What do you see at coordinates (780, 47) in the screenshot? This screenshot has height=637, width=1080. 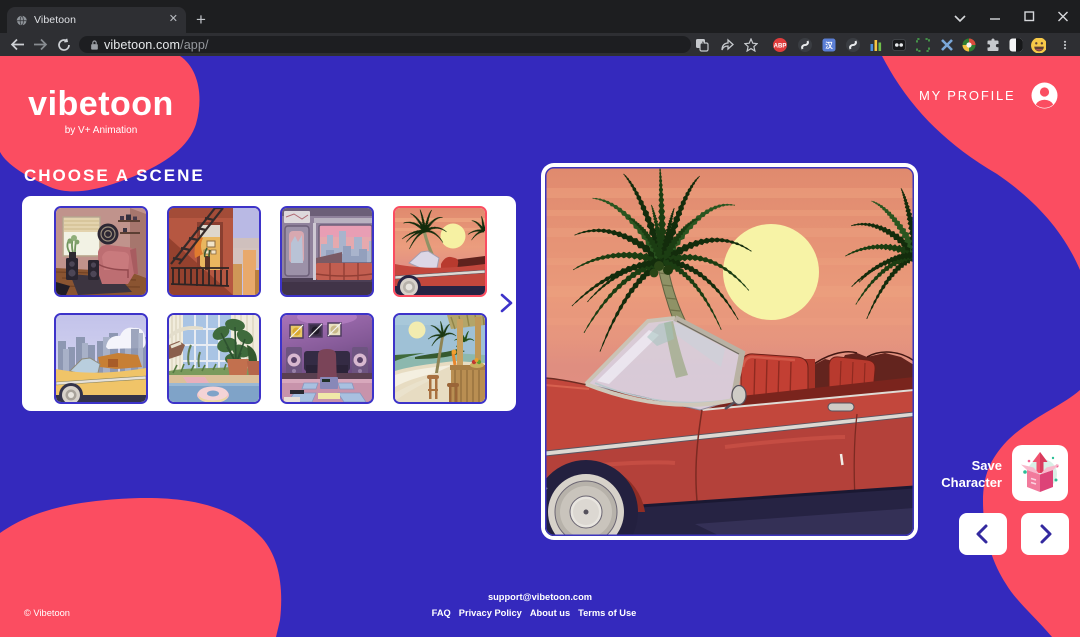 I see `svg-text: ABP` at bounding box center [780, 47].